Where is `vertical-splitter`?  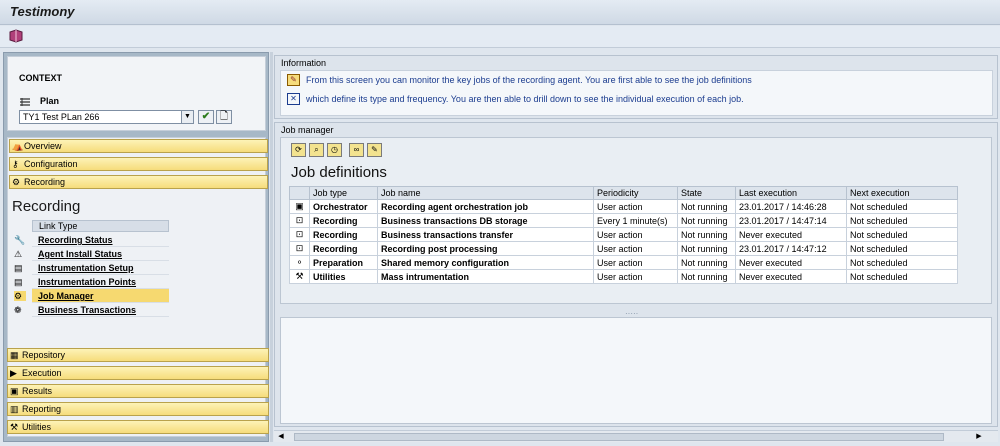 vertical-splitter is located at coordinates (271, 247).